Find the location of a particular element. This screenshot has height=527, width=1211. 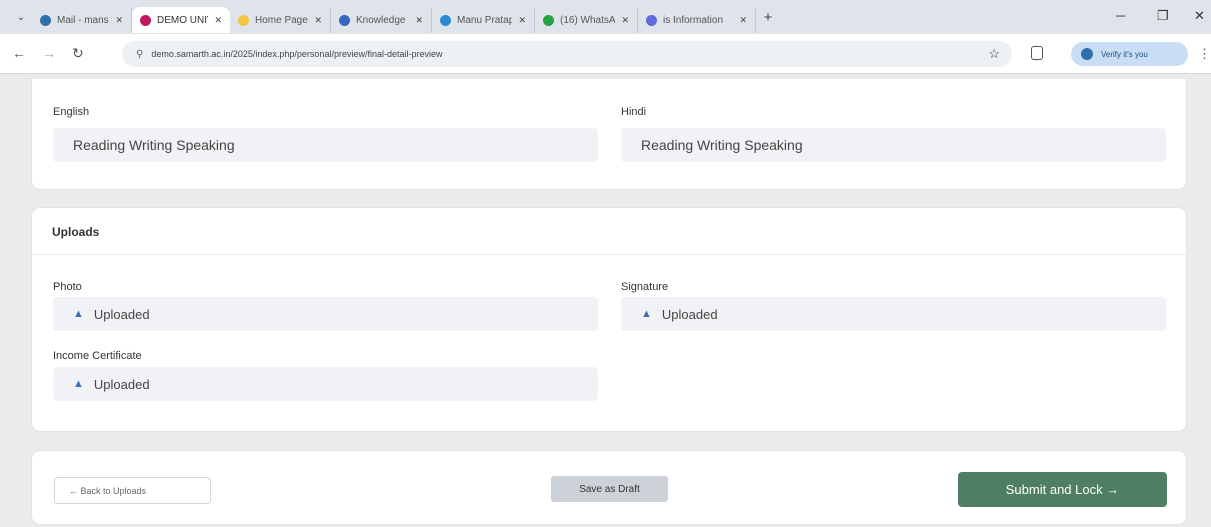

tab-label: (16) WhatsApp is located at coordinates (588, 20).